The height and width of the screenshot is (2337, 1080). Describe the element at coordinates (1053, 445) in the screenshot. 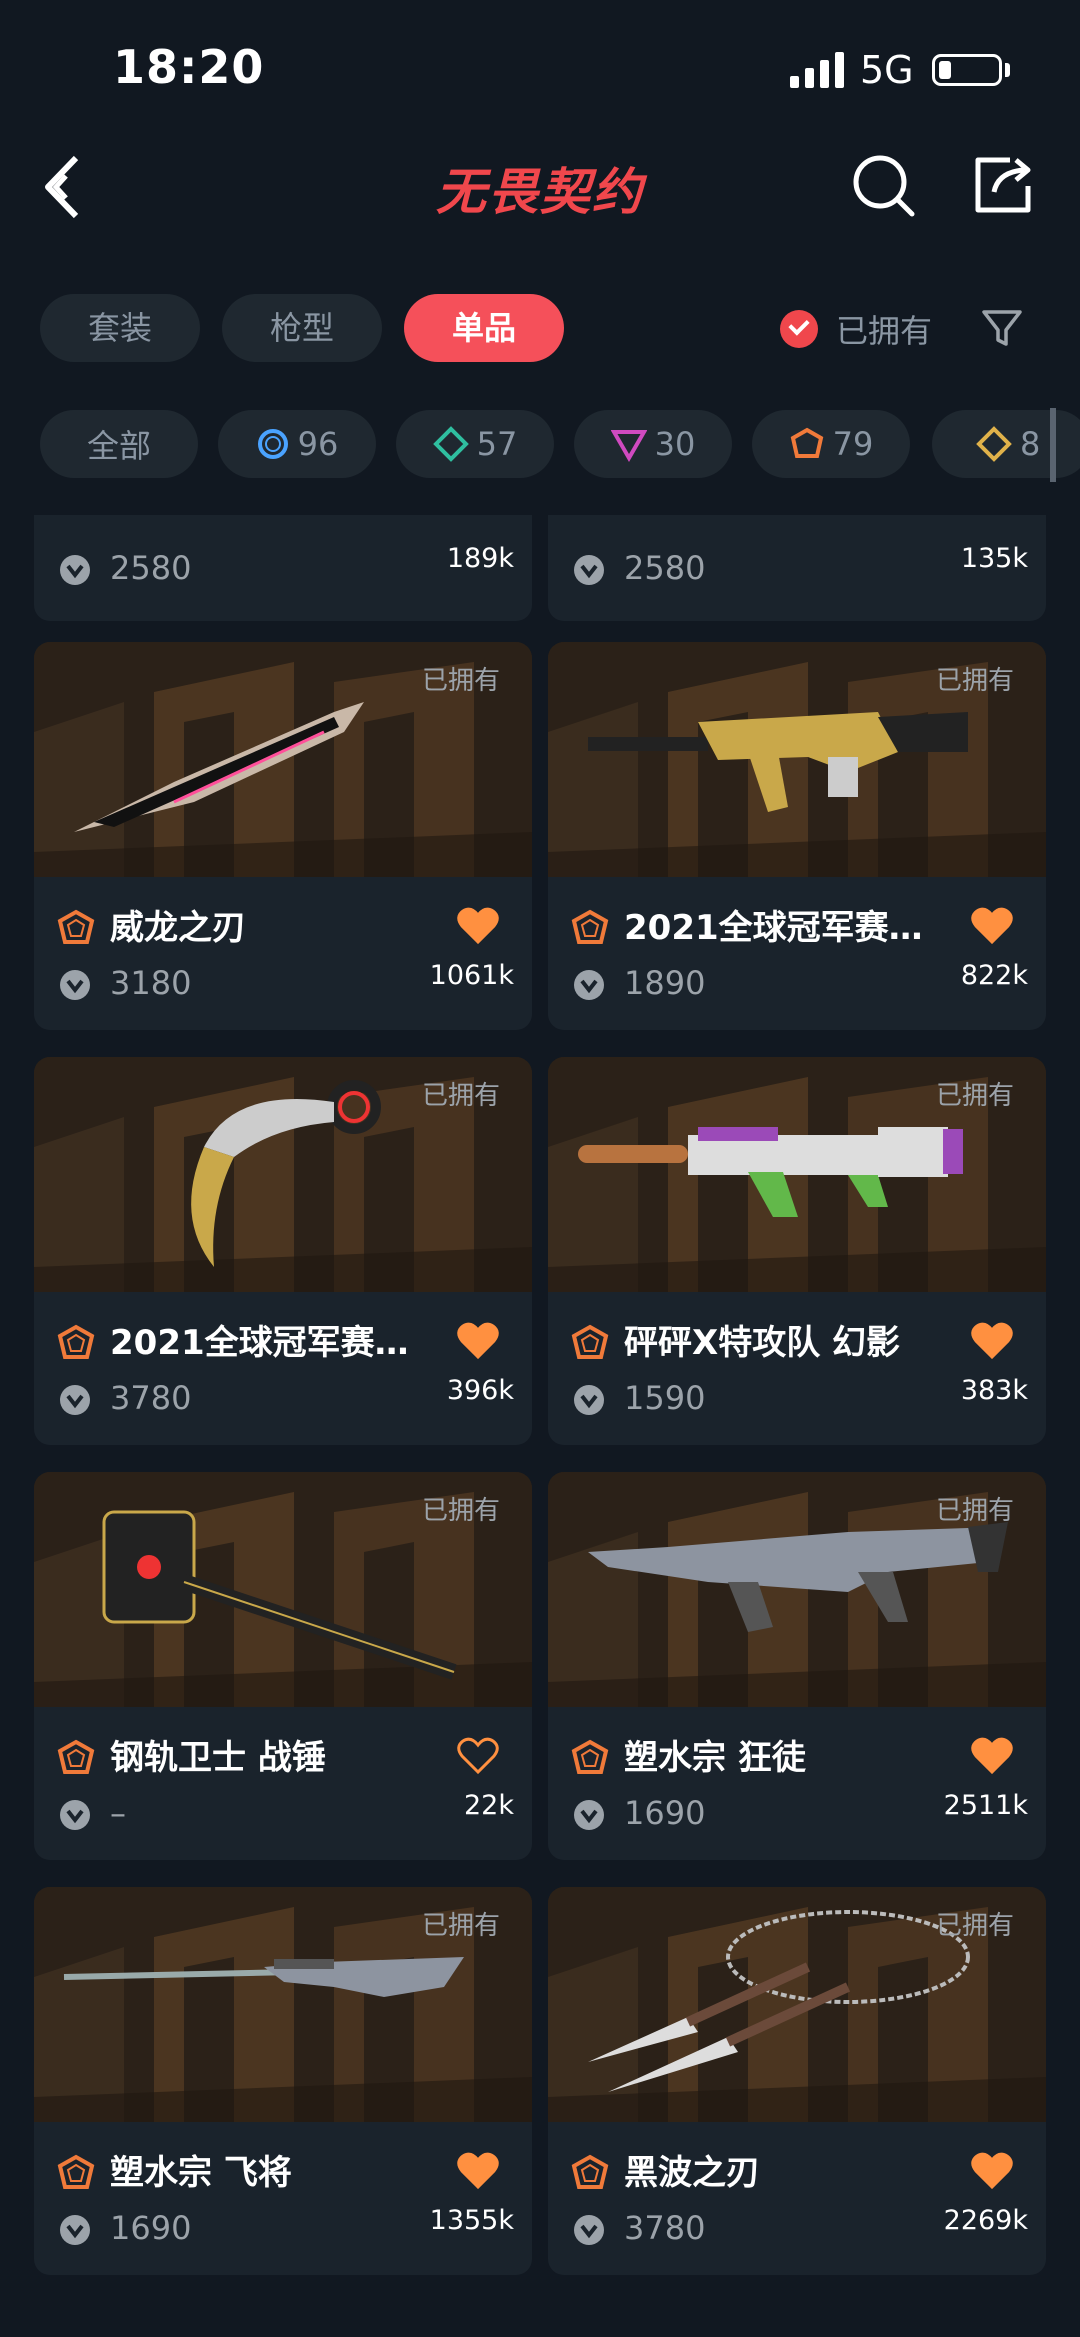

I see `scroll-indicator` at that location.